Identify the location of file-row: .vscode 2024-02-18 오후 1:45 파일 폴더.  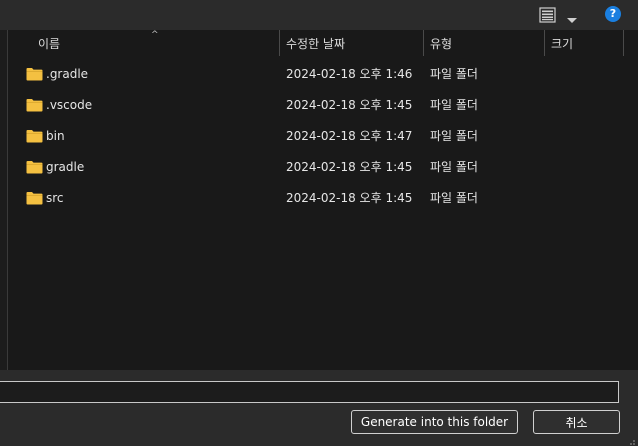
(323, 104).